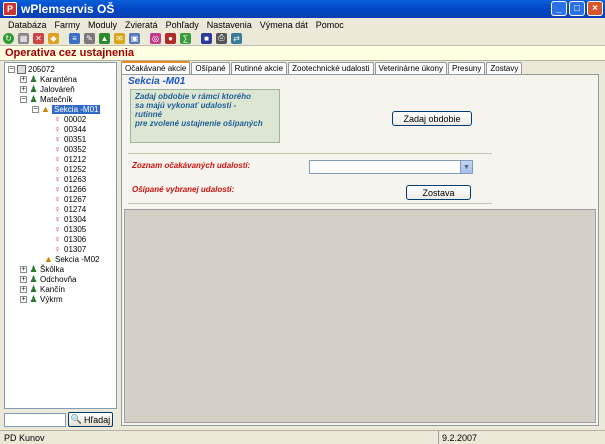 The height and width of the screenshot is (444, 605). What do you see at coordinates (60, 79) in the screenshot?
I see `tree-item: + ♟ Karanténa` at bounding box center [60, 79].